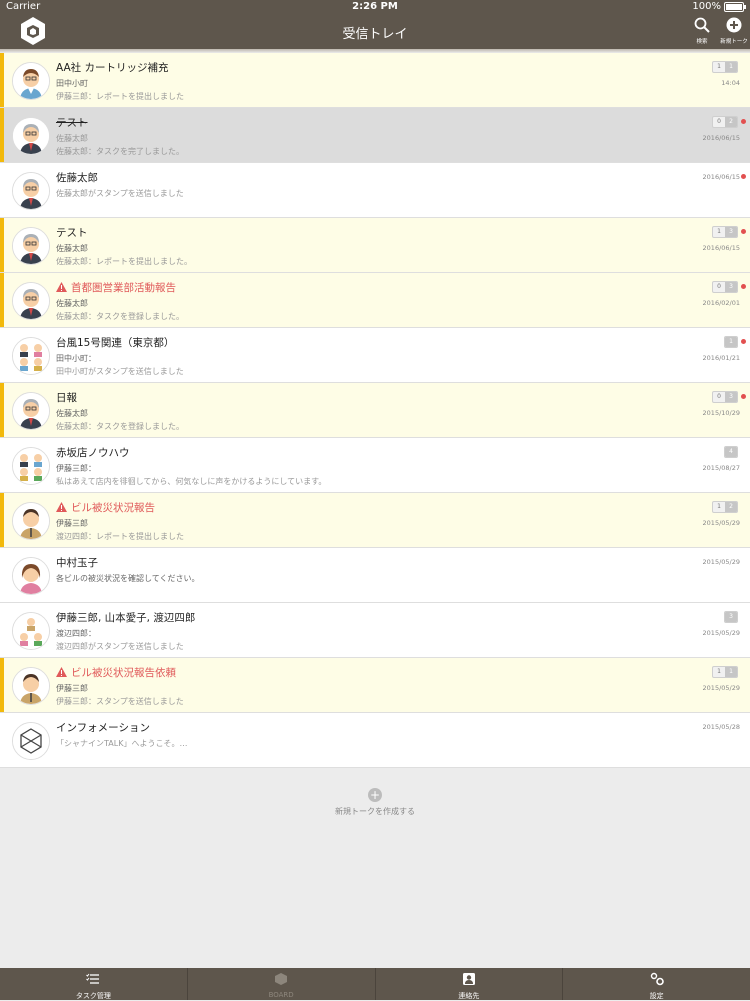  What do you see at coordinates (721, 177) in the screenshot?
I see `talk-date: 2016/06/15` at bounding box center [721, 177].